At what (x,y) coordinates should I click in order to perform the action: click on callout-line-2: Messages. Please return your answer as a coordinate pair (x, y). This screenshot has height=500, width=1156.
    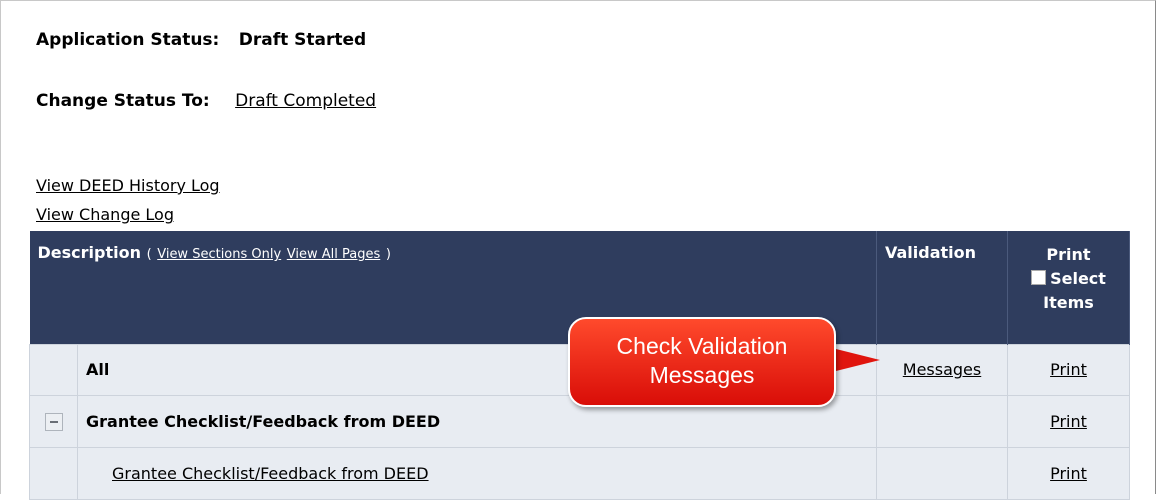
    Looking at the image, I should click on (702, 375).